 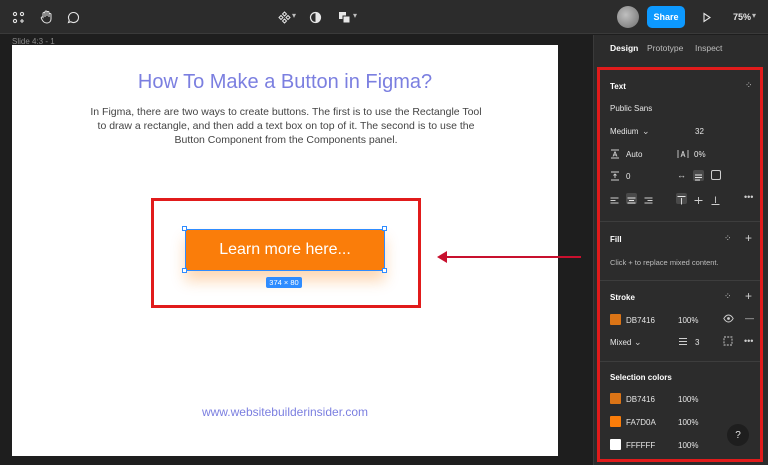 What do you see at coordinates (628, 17) in the screenshot?
I see `avatar` at bounding box center [628, 17].